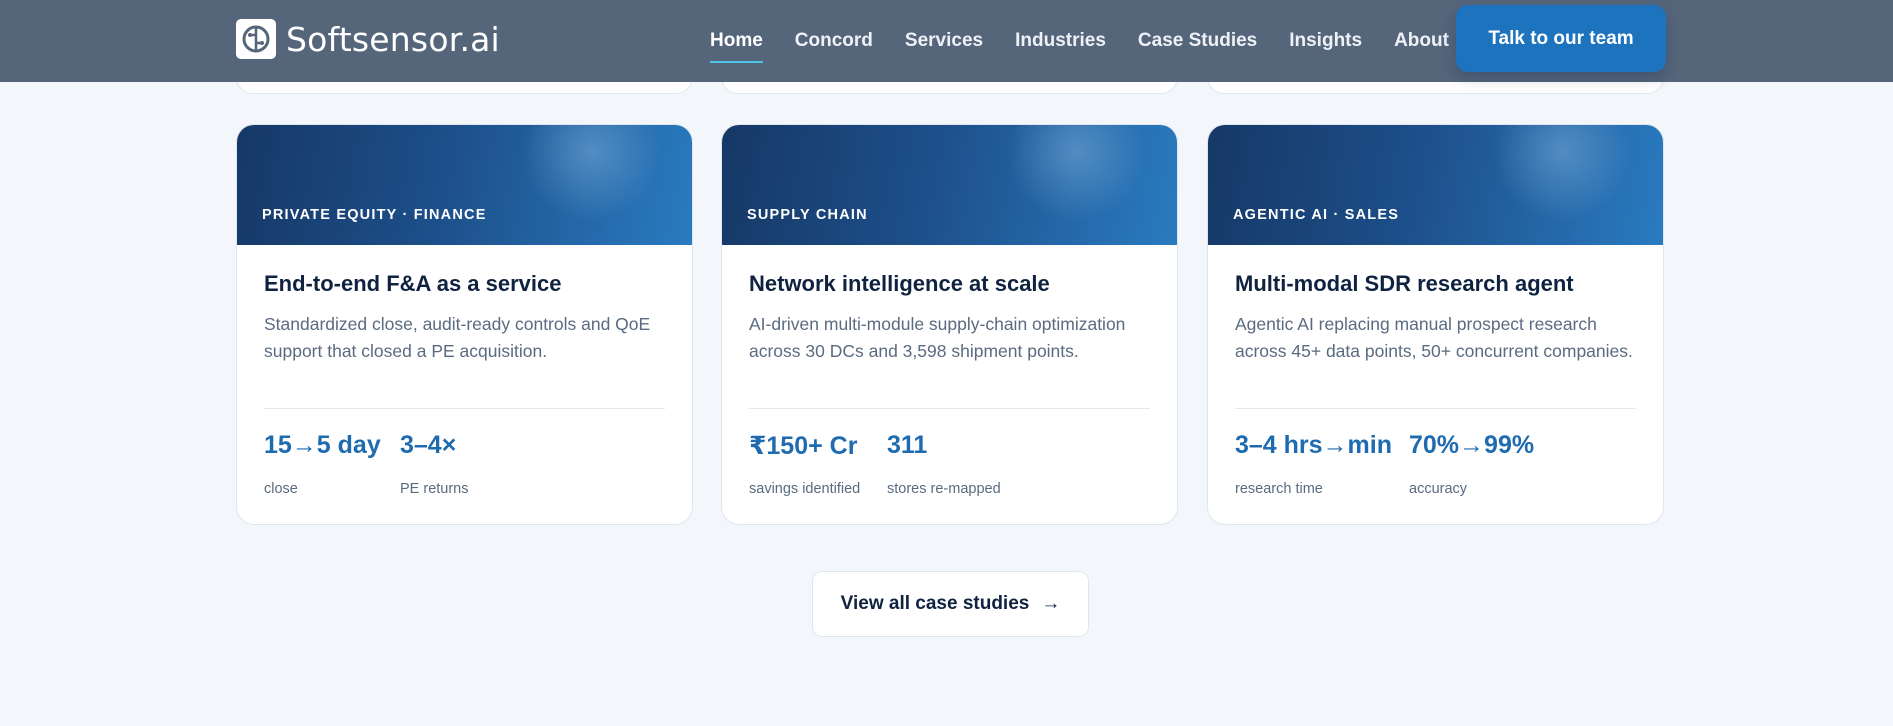 The height and width of the screenshot is (726, 1893). I want to click on logo: Softsensor.ai, so click(368, 39).